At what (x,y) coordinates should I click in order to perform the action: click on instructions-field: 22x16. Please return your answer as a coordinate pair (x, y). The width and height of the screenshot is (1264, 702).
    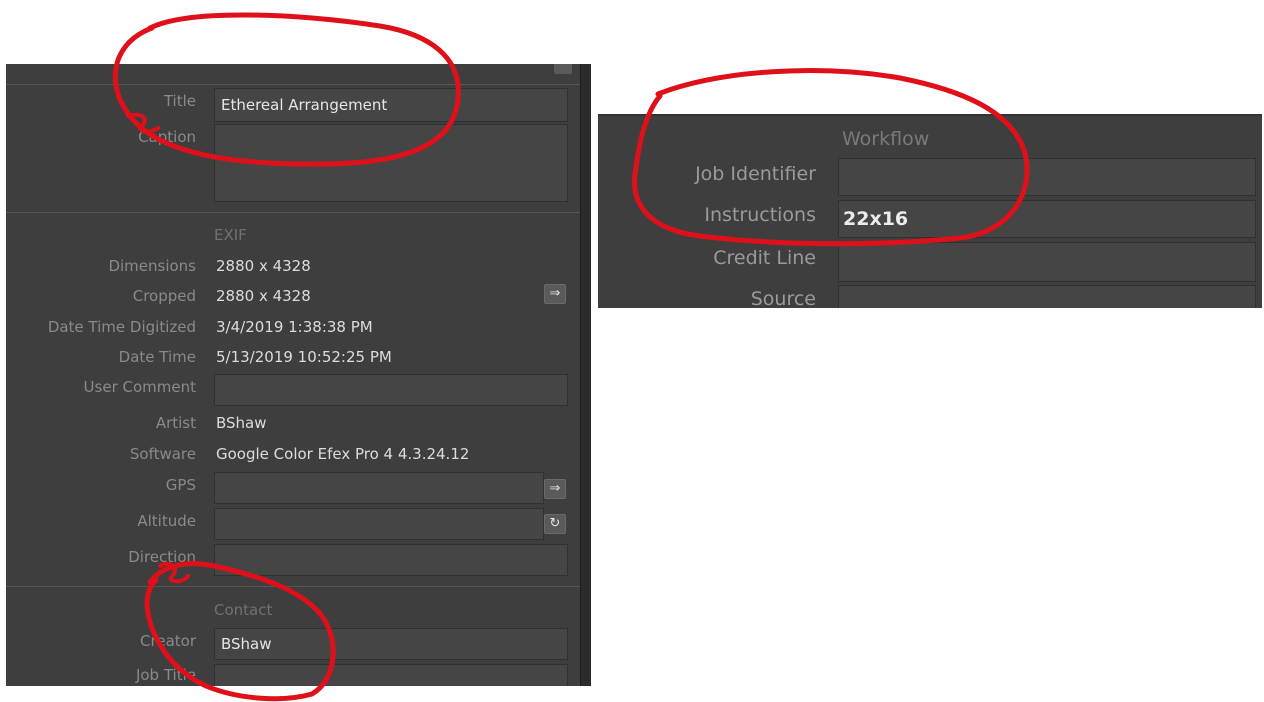
    Looking at the image, I should click on (1047, 219).